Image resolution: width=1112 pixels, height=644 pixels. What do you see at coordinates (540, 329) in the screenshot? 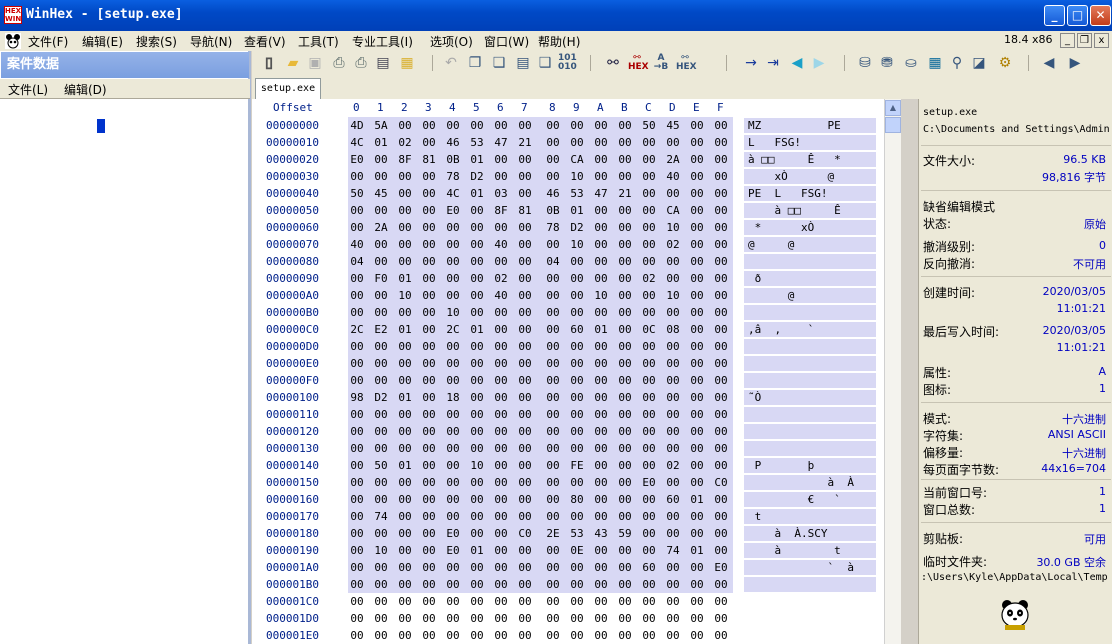
I see `hex-row: 2C E2 01 00 2C 01 00 00 00 60 01 00 0C 08 00 00` at bounding box center [540, 329].